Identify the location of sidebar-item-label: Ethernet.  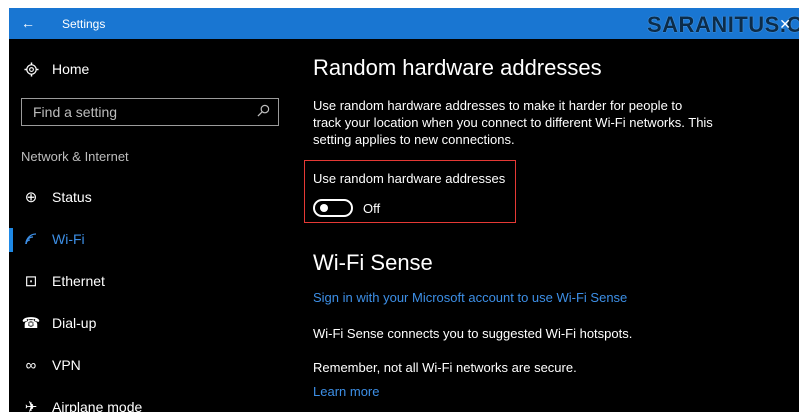
(78, 281).